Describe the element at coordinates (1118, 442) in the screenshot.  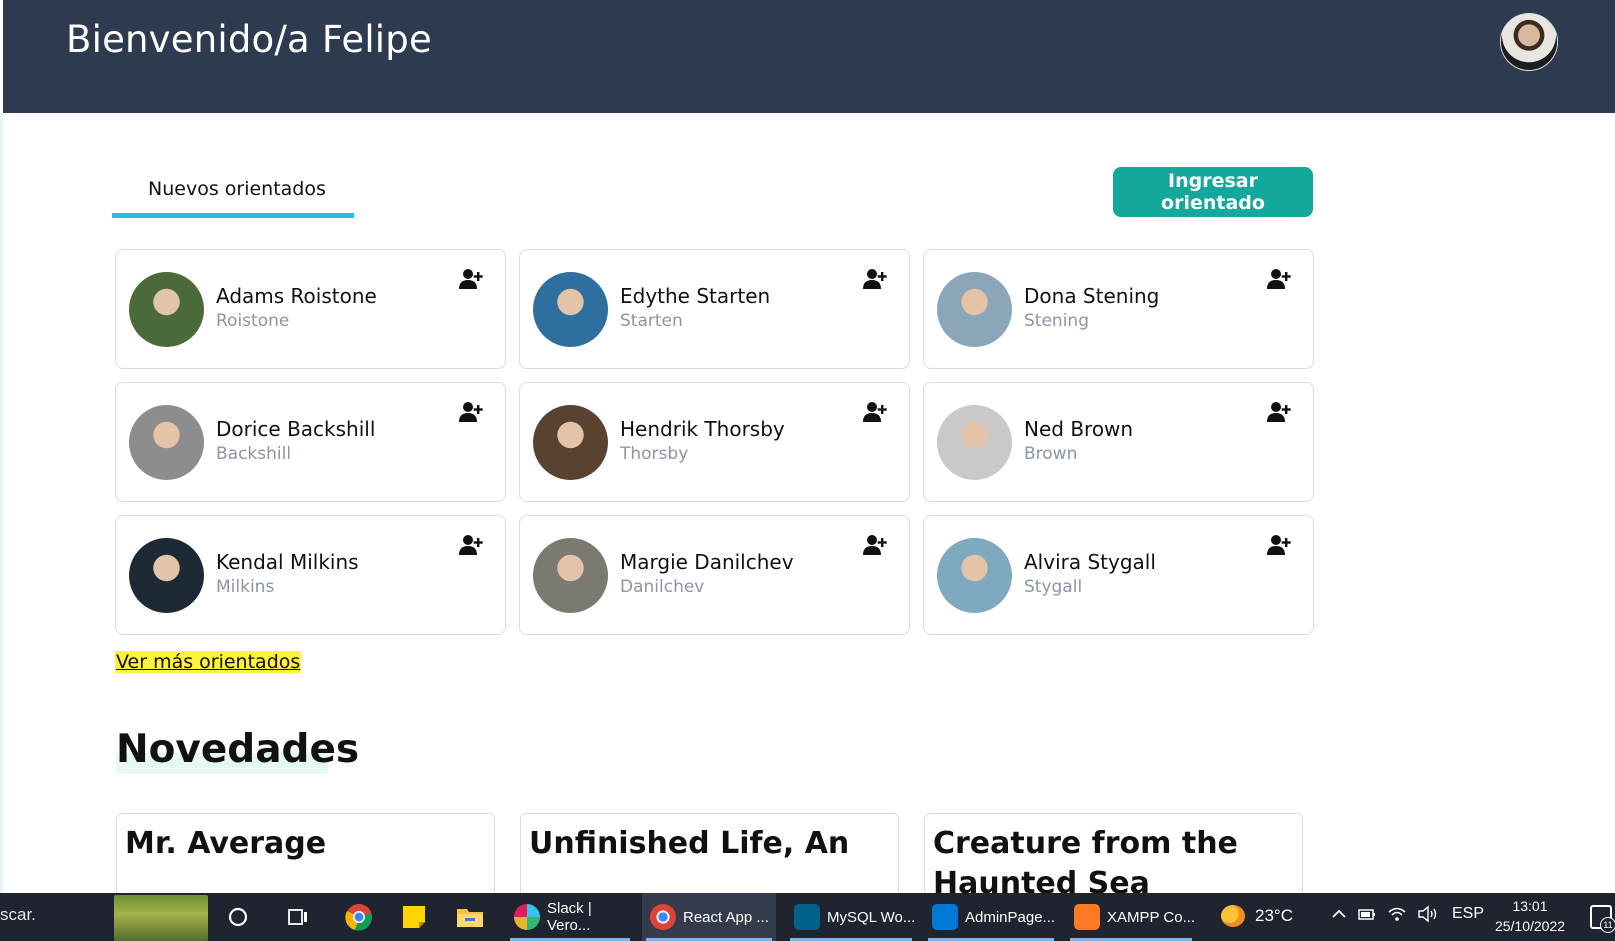
I see `orientado-card: Ned Brown Brown` at that location.